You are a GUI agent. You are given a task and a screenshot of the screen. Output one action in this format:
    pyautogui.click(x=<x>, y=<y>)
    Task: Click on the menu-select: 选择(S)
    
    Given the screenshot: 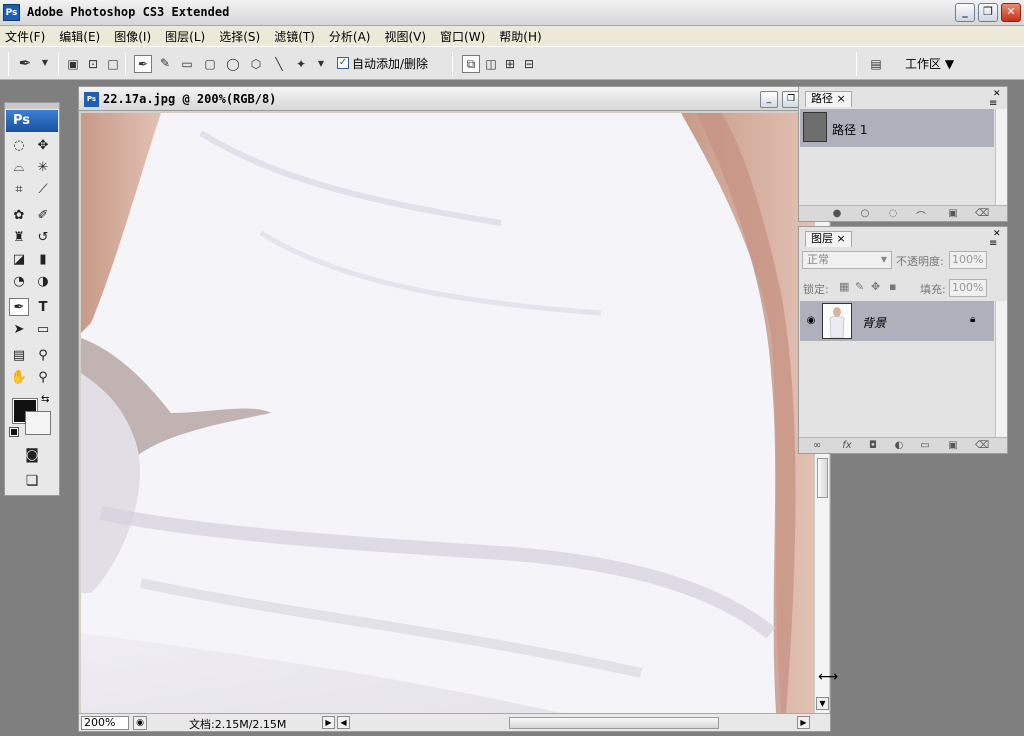 What is the action you would take?
    pyautogui.click(x=239, y=36)
    